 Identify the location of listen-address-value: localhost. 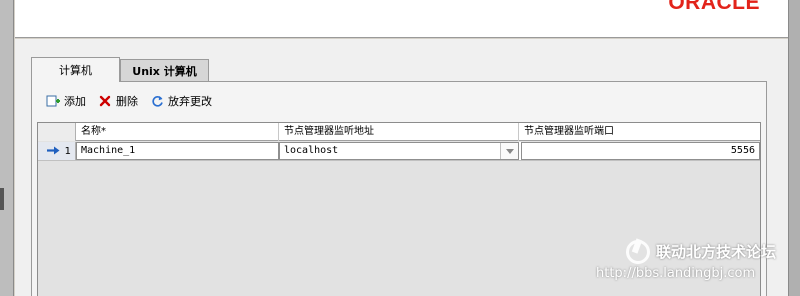
(311, 150).